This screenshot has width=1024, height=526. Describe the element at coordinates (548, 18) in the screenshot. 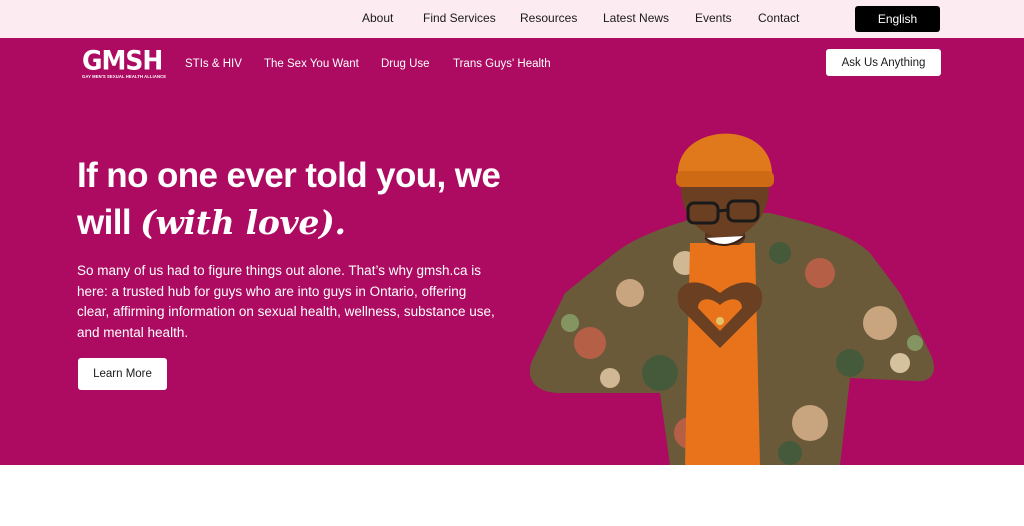

I see `nav-link-resources: Resources` at that location.